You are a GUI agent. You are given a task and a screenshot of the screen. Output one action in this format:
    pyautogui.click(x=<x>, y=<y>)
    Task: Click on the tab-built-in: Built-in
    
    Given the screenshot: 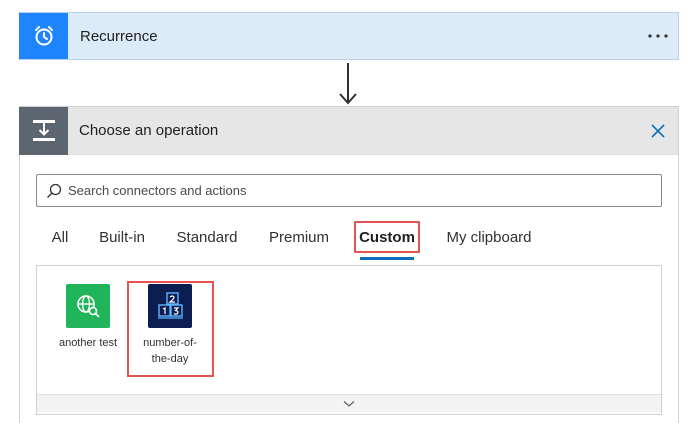 What is the action you would take?
    pyautogui.click(x=122, y=237)
    